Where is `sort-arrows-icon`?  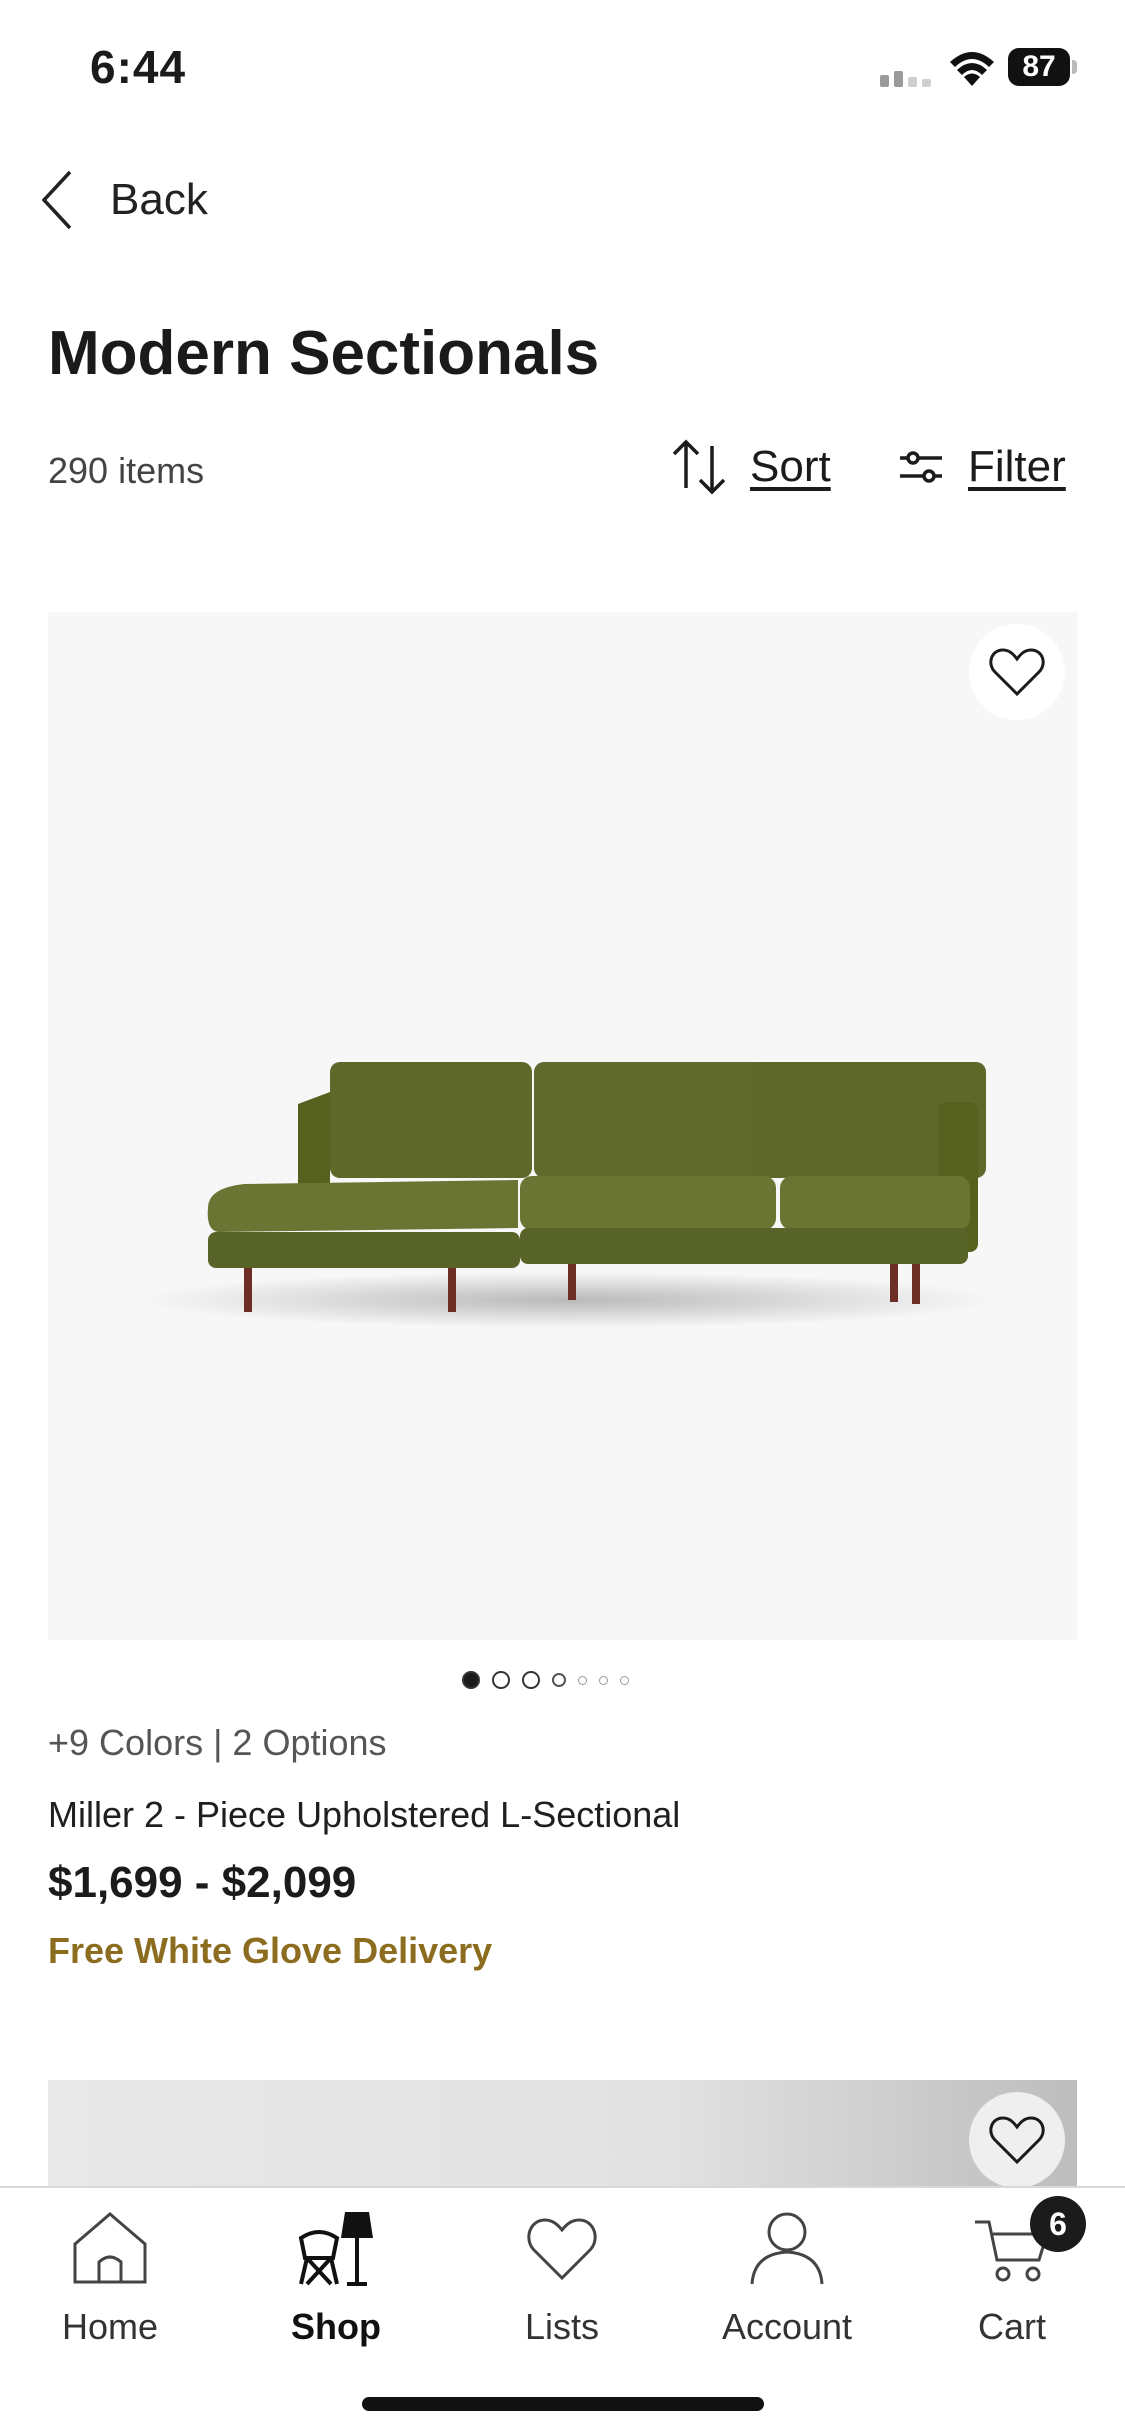
sort-arrows-icon is located at coordinates (699, 467).